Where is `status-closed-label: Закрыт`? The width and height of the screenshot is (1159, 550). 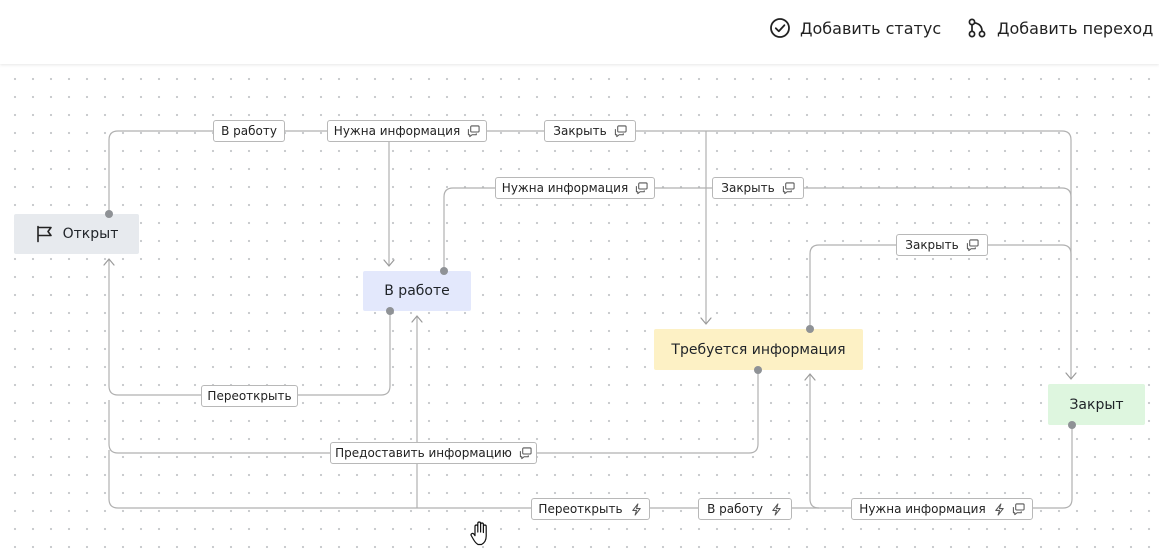 status-closed-label: Закрыт is located at coordinates (1096, 404).